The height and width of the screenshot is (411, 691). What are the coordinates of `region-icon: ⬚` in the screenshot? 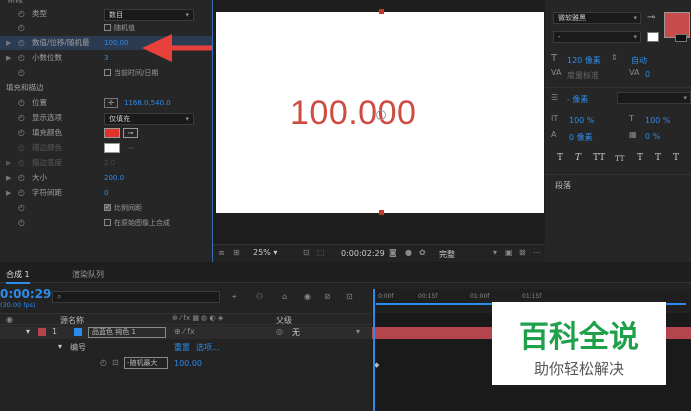 It's located at (321, 252).